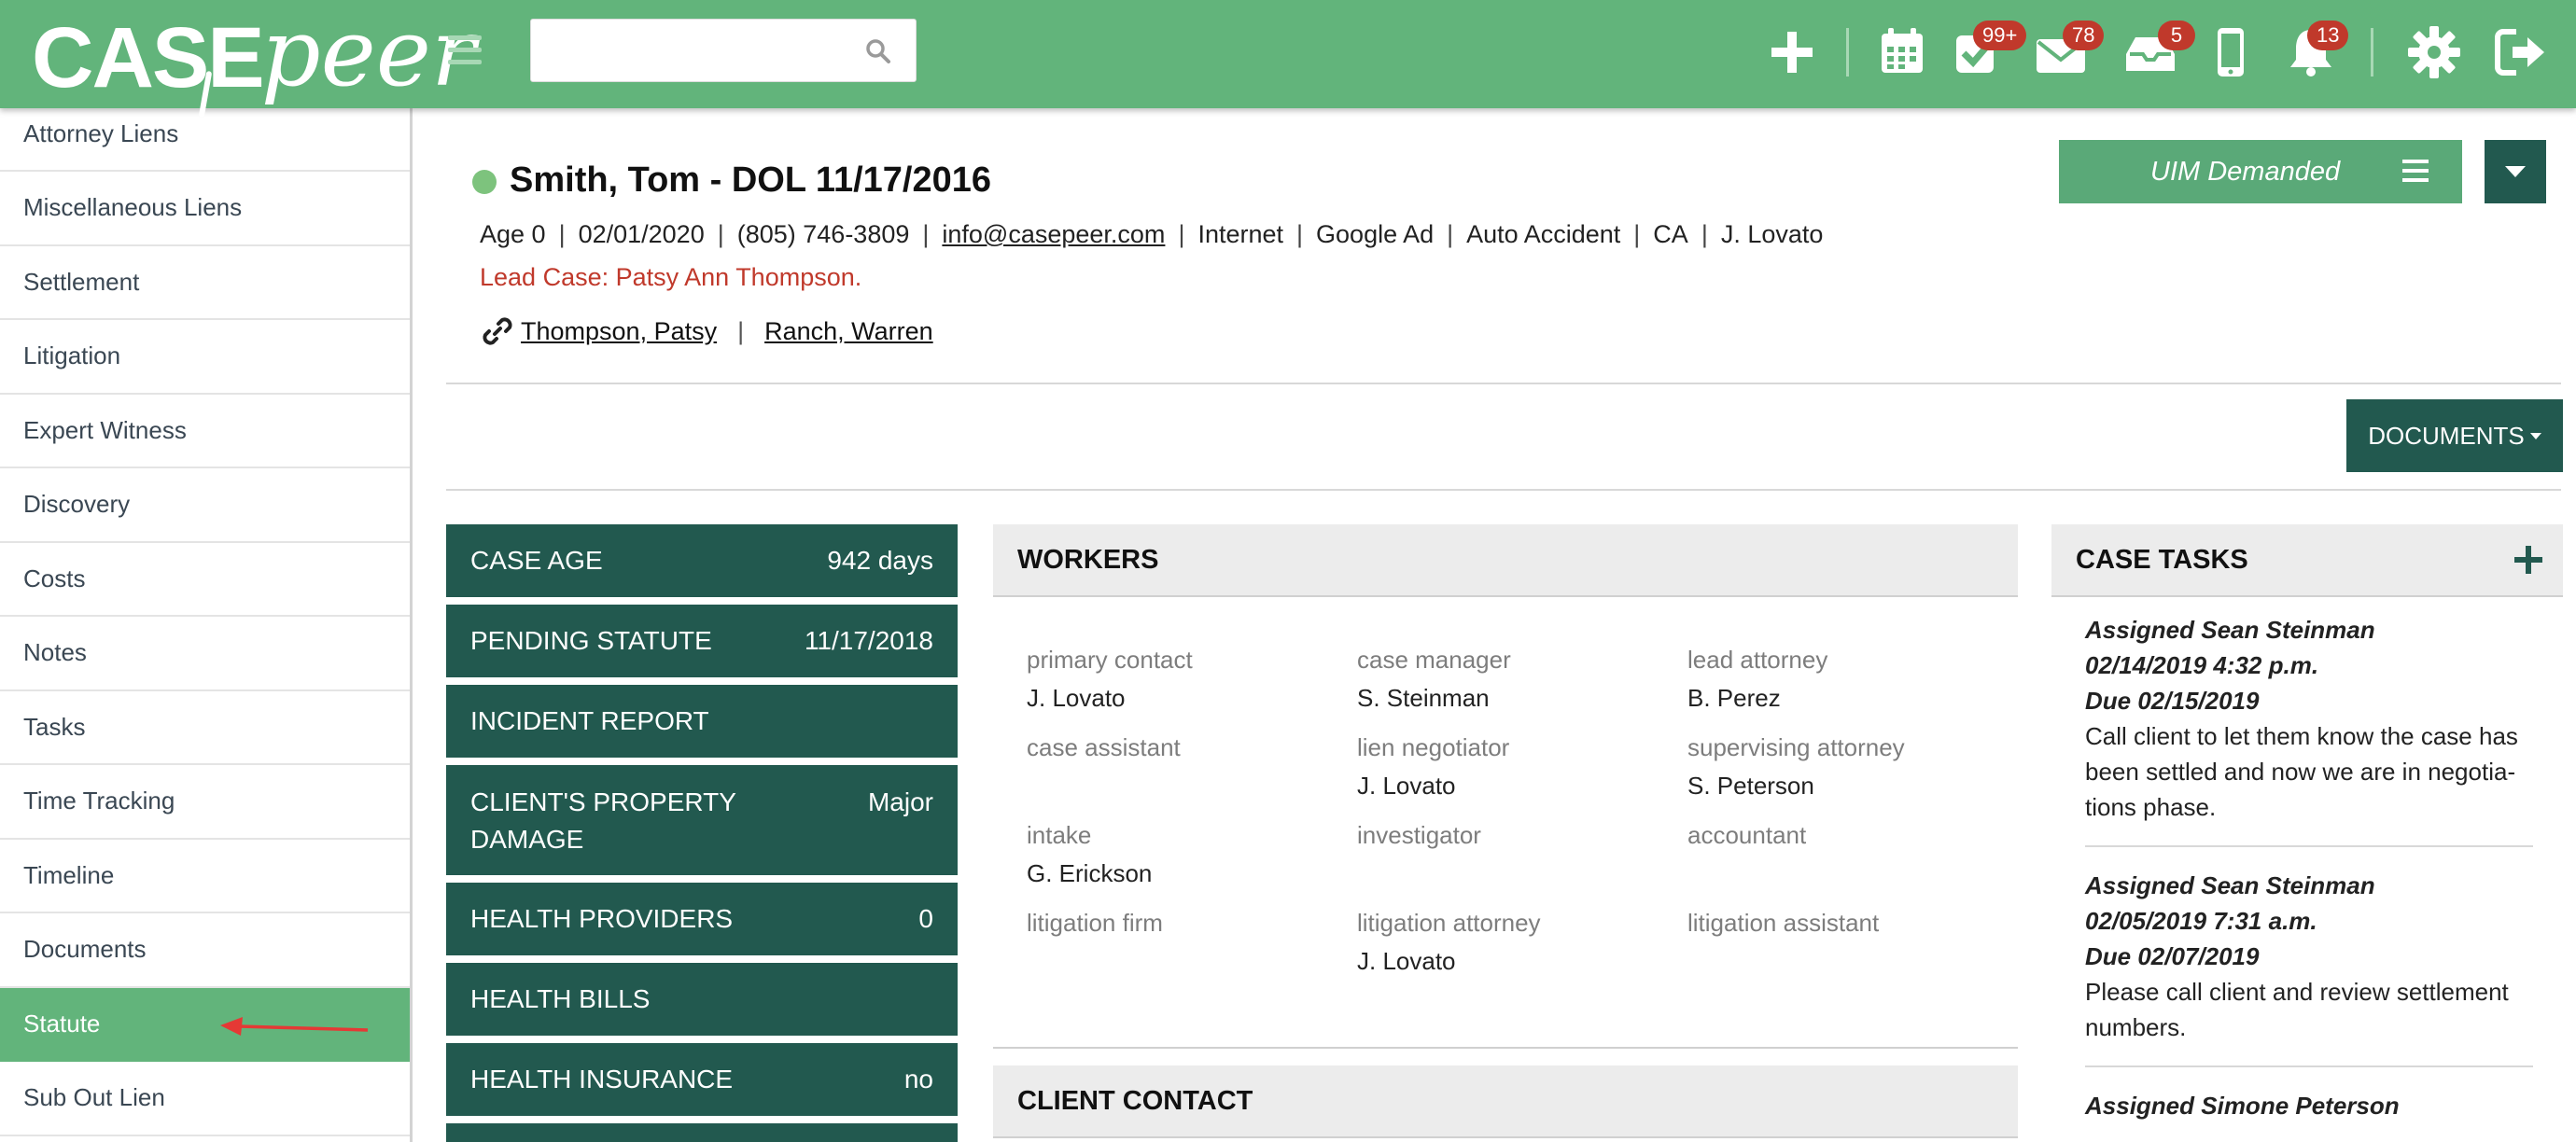 The width and height of the screenshot is (2576, 1142). Describe the element at coordinates (1088, 559) in the screenshot. I see `workers-title: WORKERS` at that location.